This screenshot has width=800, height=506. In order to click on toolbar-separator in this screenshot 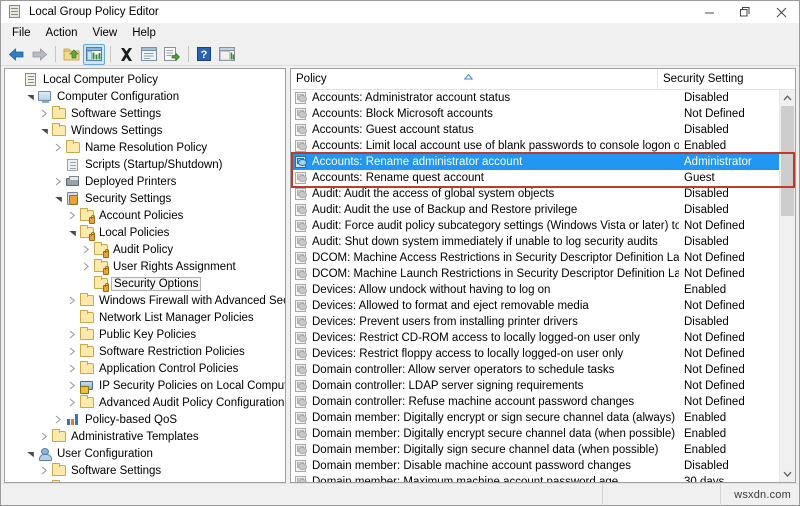, I will do `click(110, 54)`.